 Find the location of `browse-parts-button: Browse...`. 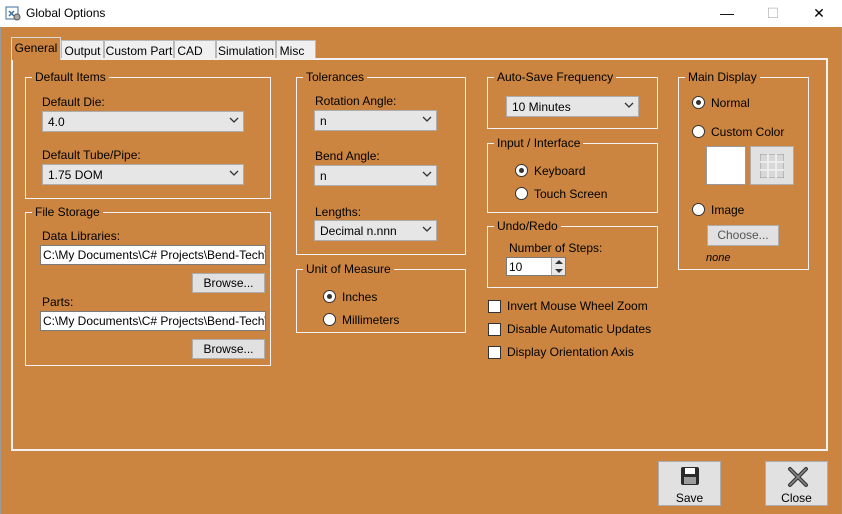

browse-parts-button: Browse... is located at coordinates (228, 349).